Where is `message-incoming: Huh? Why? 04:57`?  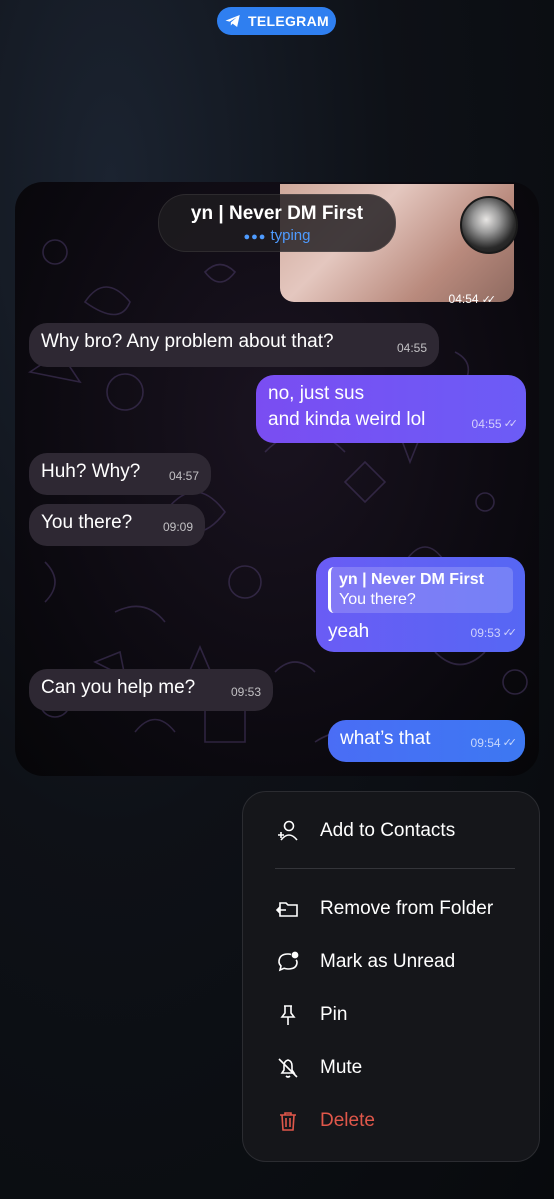 message-incoming: Huh? Why? 04:57 is located at coordinates (120, 474).